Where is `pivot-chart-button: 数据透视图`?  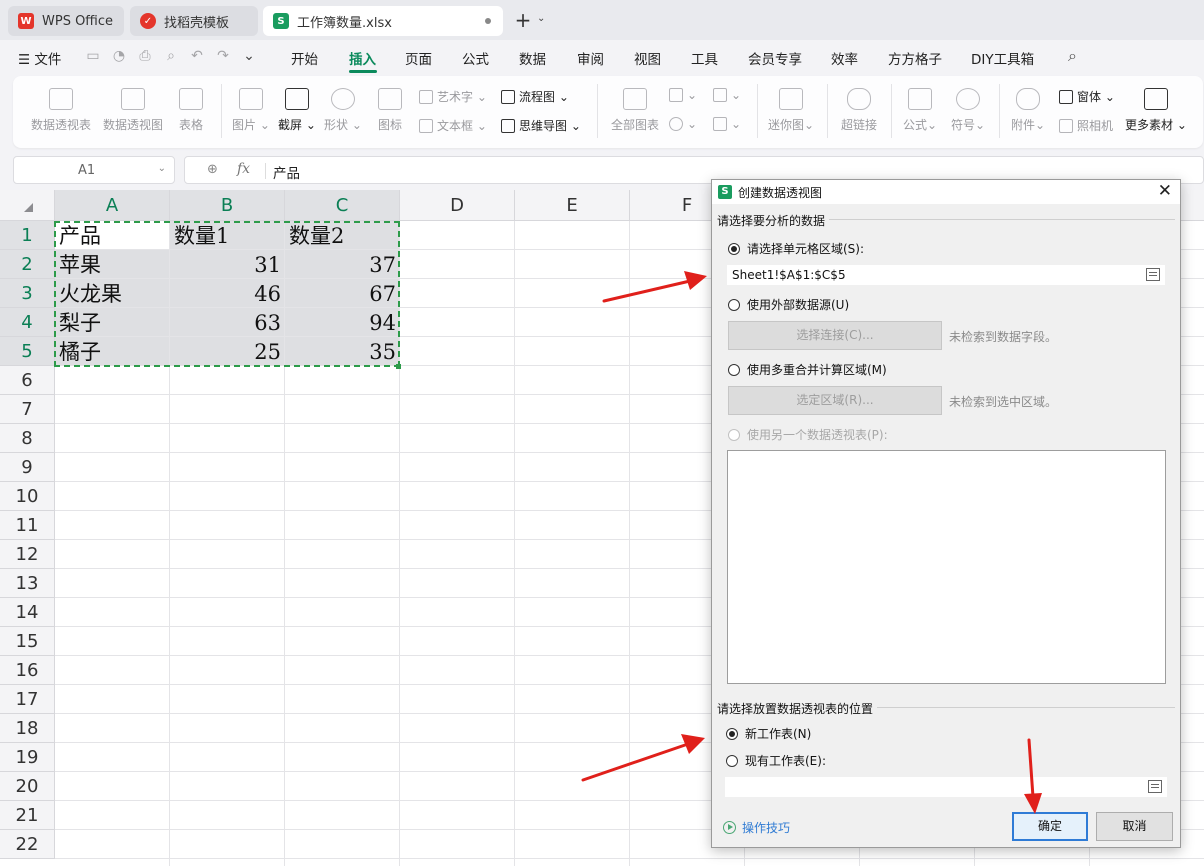
pivot-chart-button: 数据透视图 is located at coordinates (133, 110).